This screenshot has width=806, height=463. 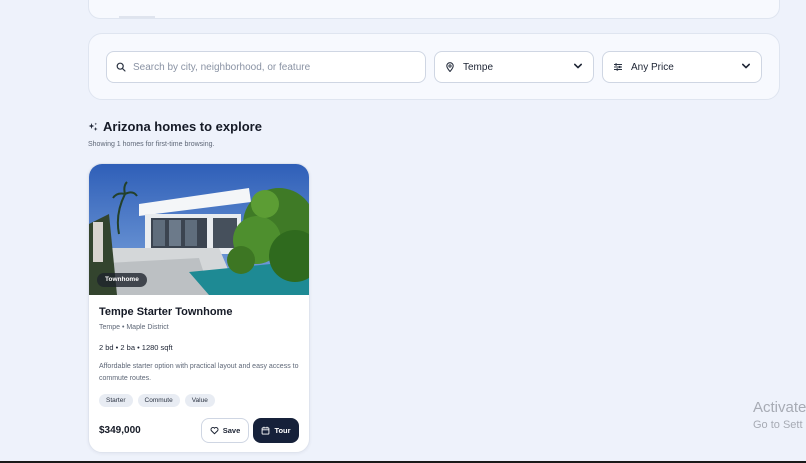 What do you see at coordinates (434, 9) in the screenshot?
I see `top-panel` at bounding box center [434, 9].